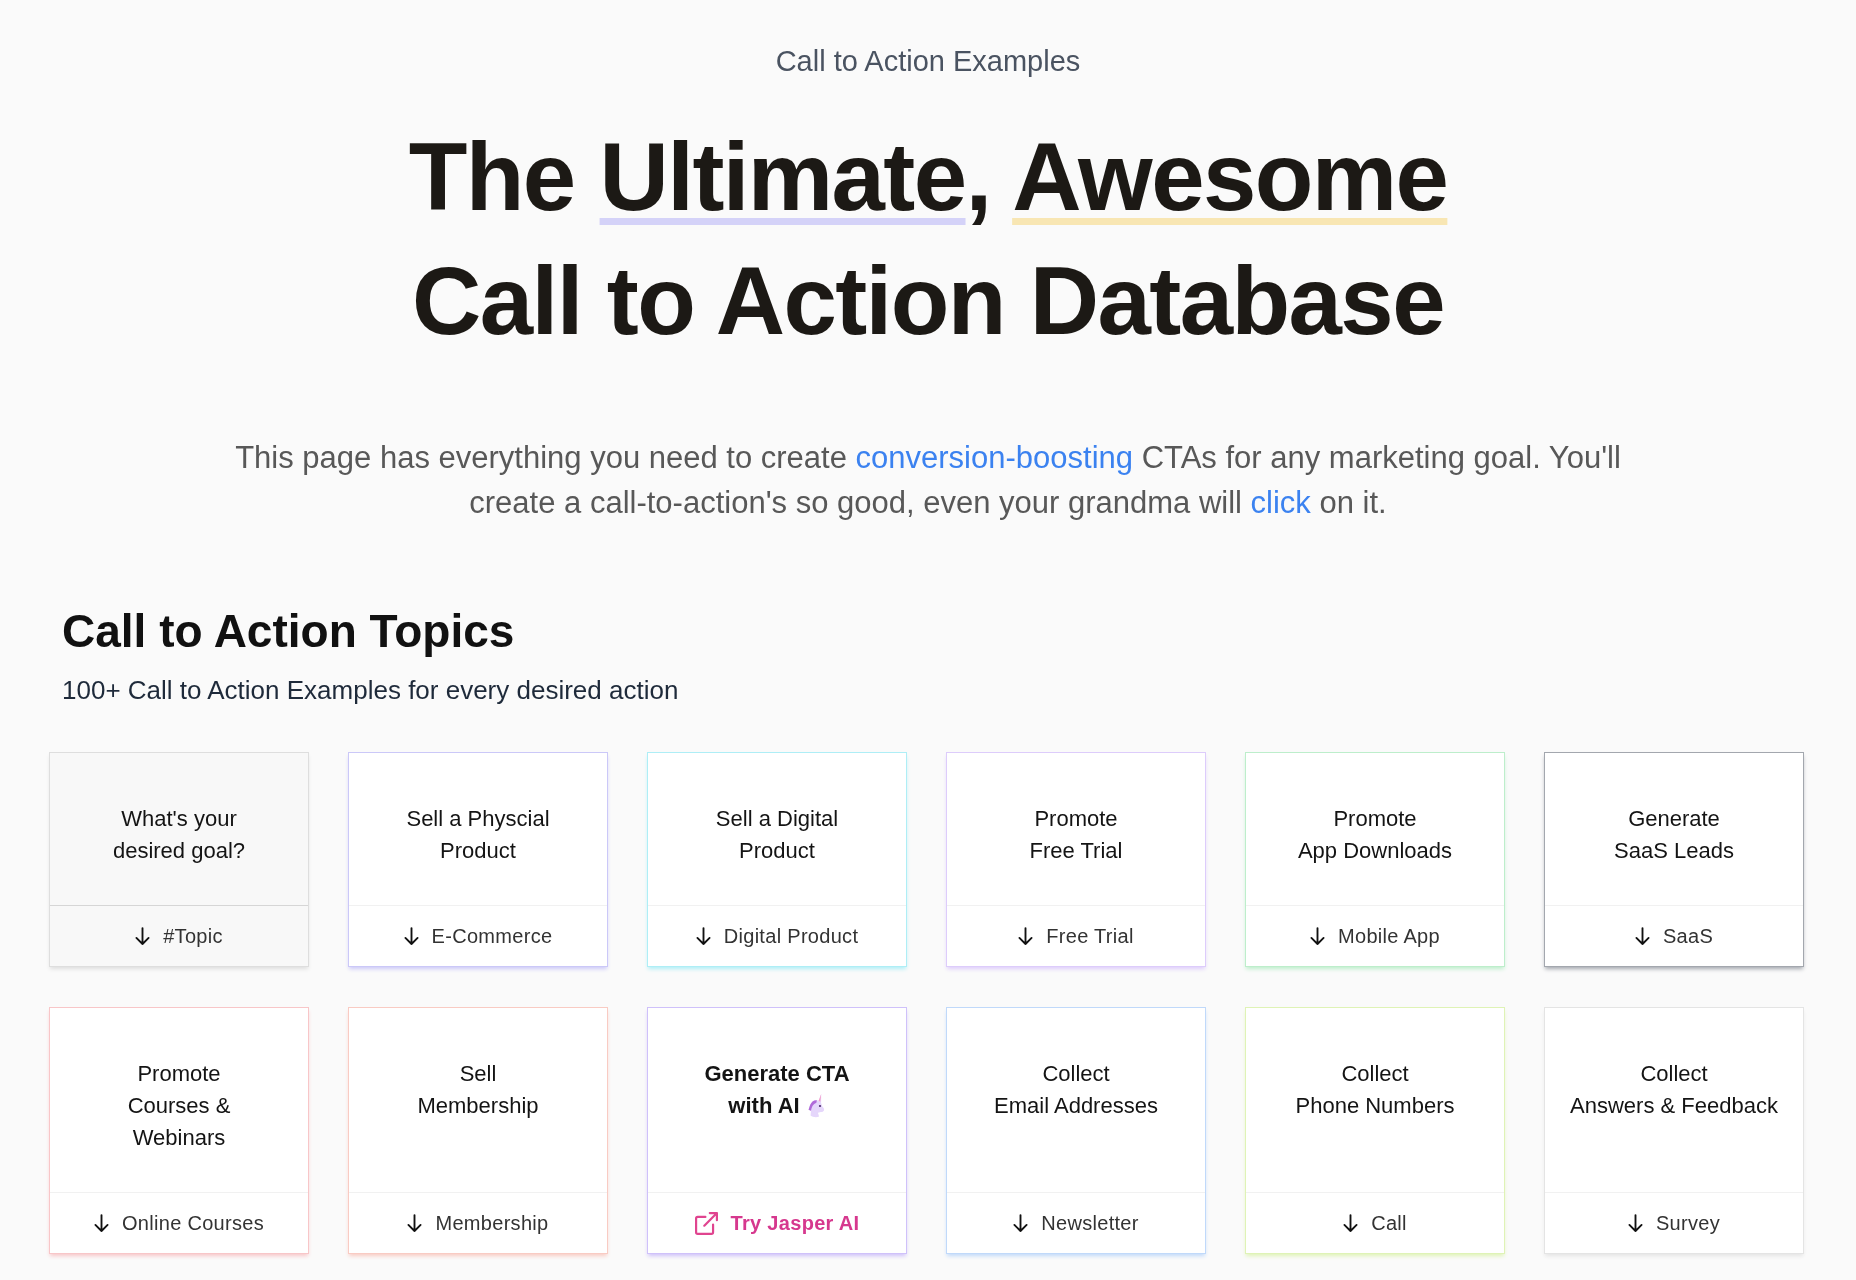 The height and width of the screenshot is (1280, 1856). What do you see at coordinates (928, 61) in the screenshot?
I see `page-eyebrow: Call to Action Examples` at bounding box center [928, 61].